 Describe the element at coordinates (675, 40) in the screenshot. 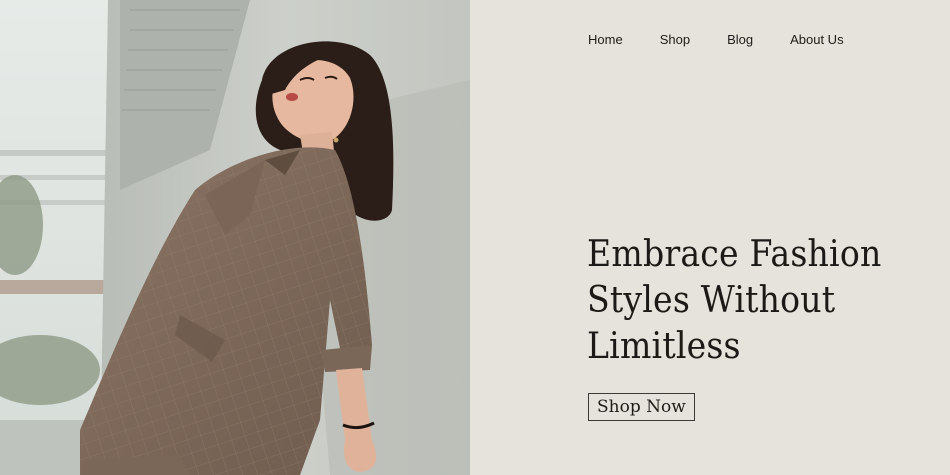

I see `nav-shop-link: Shop` at that location.